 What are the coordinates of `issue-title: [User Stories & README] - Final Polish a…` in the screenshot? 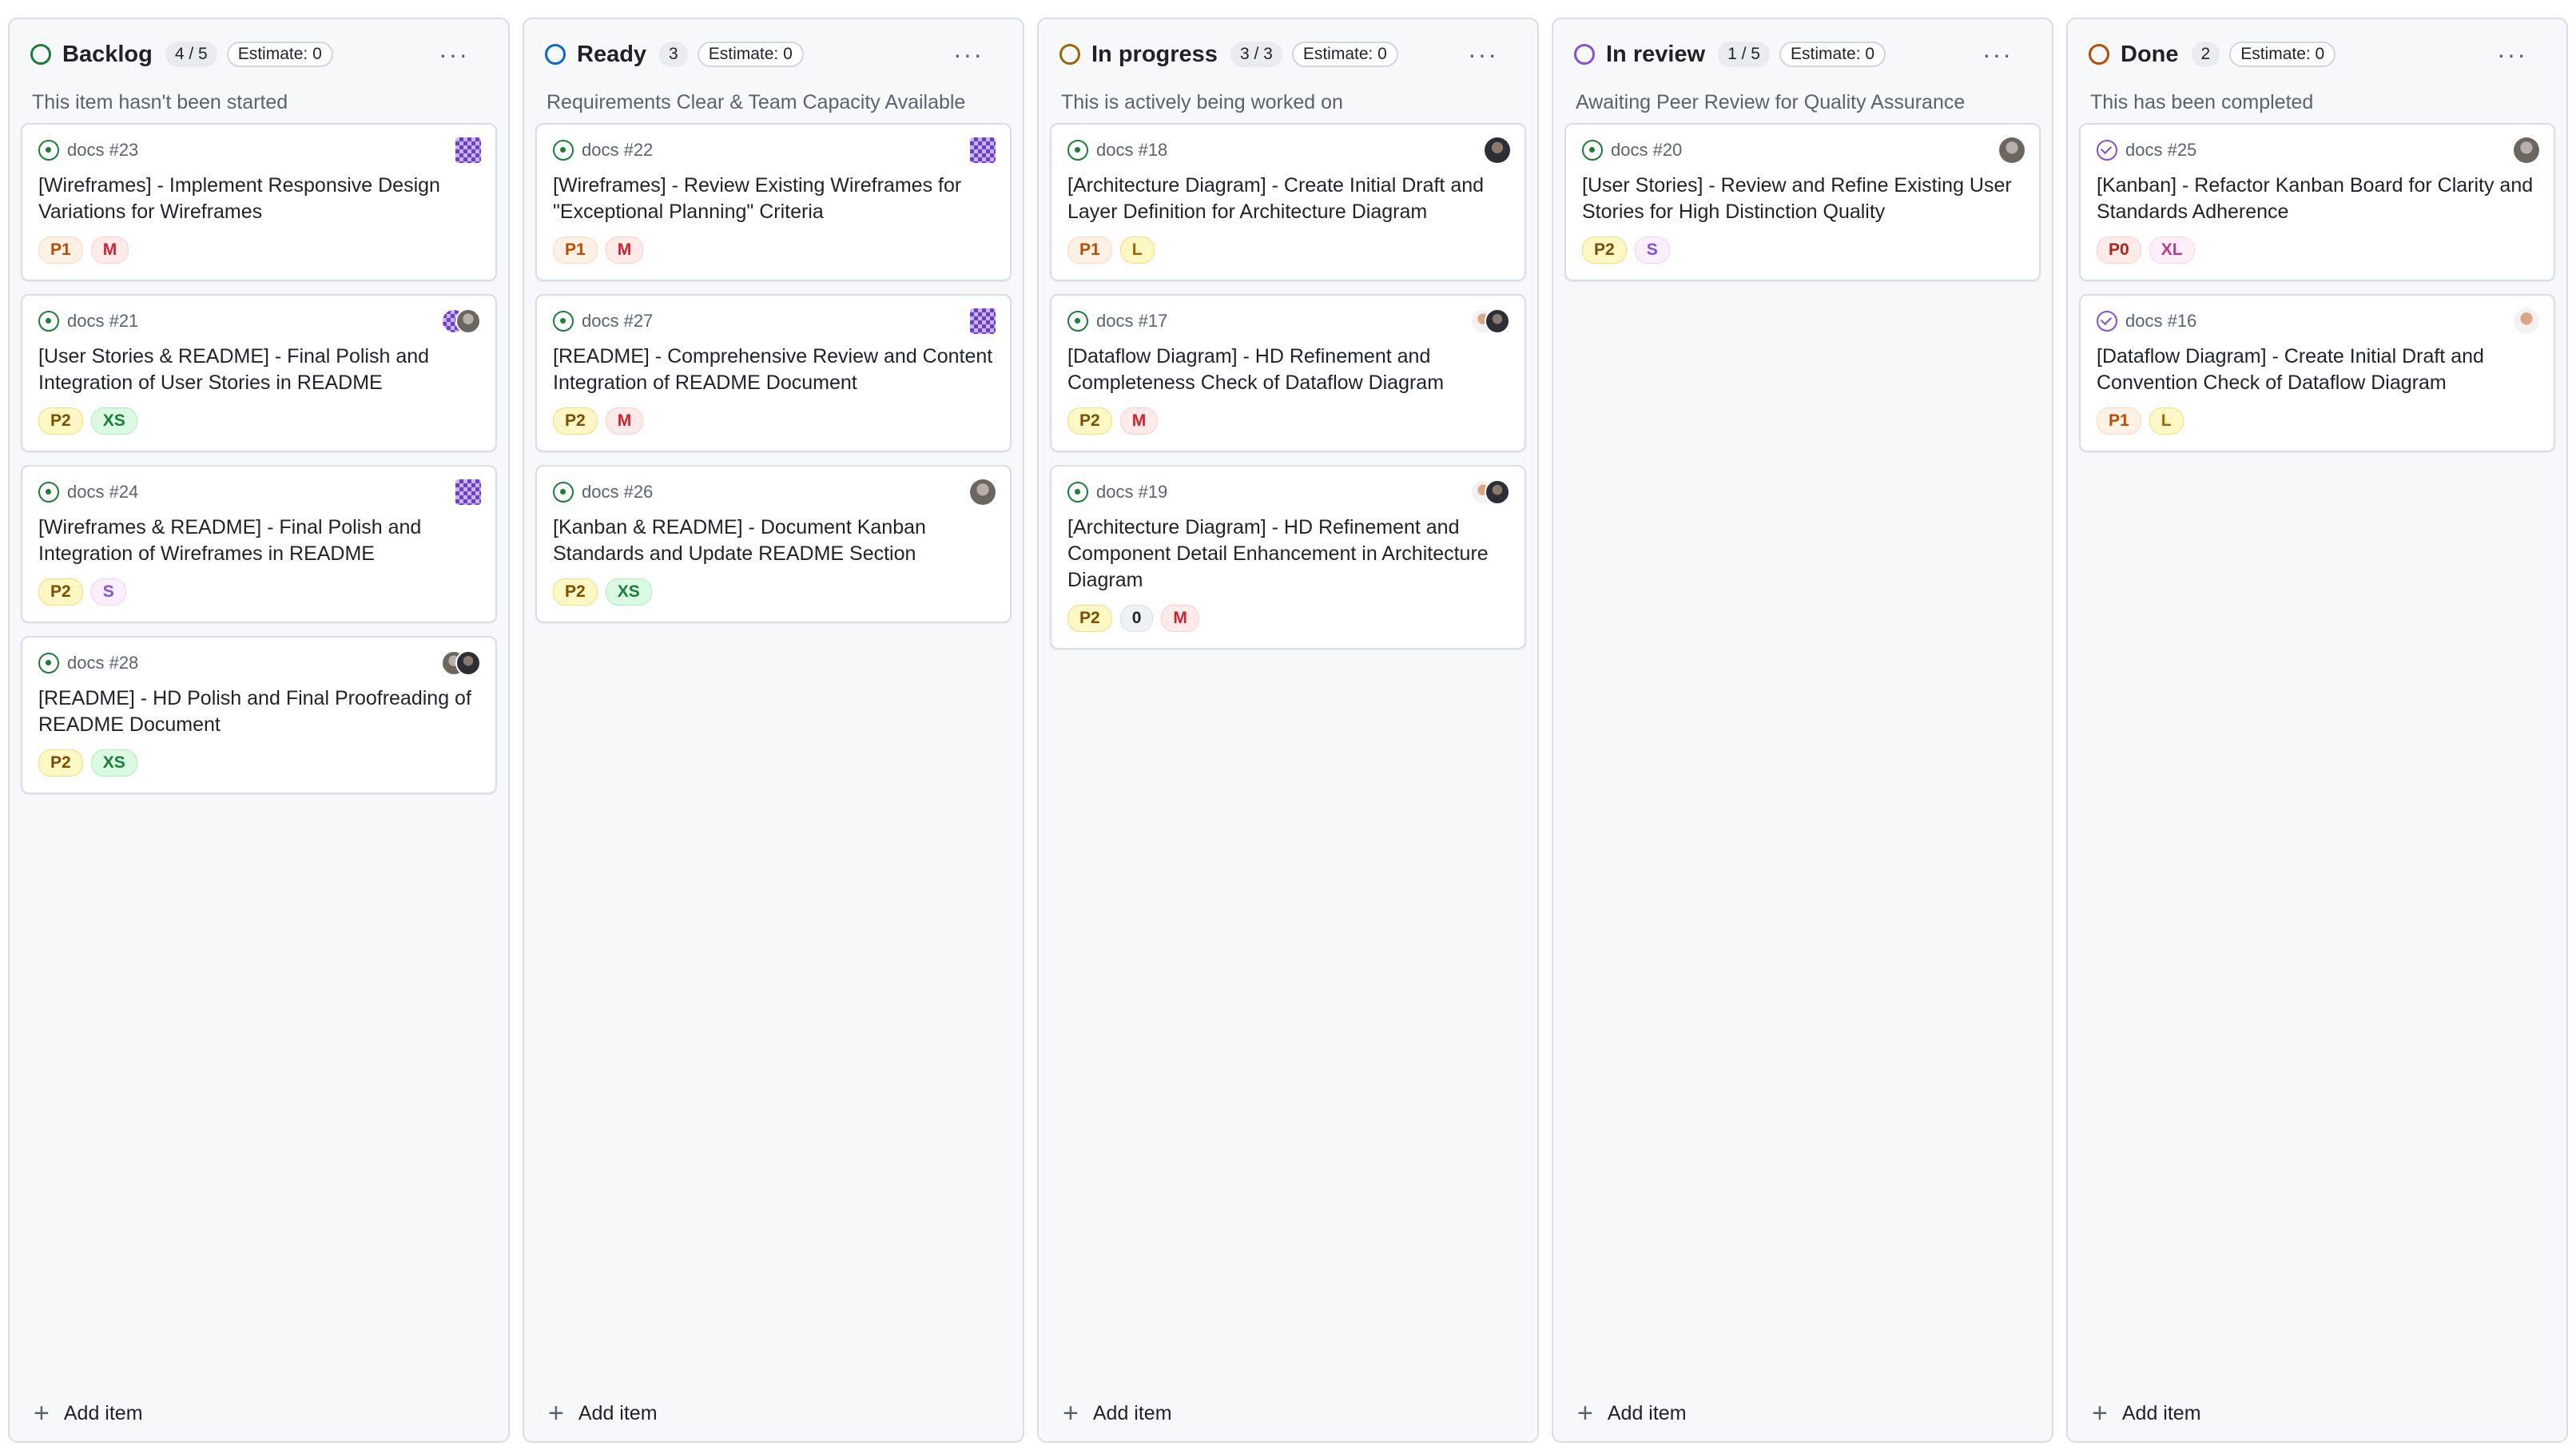 It's located at (258, 370).